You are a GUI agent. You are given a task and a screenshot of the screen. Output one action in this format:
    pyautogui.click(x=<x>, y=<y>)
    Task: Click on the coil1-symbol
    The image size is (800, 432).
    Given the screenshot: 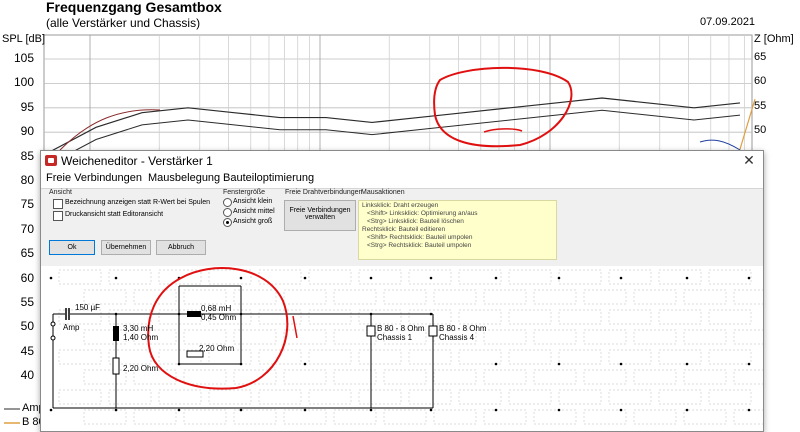 What is the action you would take?
    pyautogui.click(x=116, y=333)
    